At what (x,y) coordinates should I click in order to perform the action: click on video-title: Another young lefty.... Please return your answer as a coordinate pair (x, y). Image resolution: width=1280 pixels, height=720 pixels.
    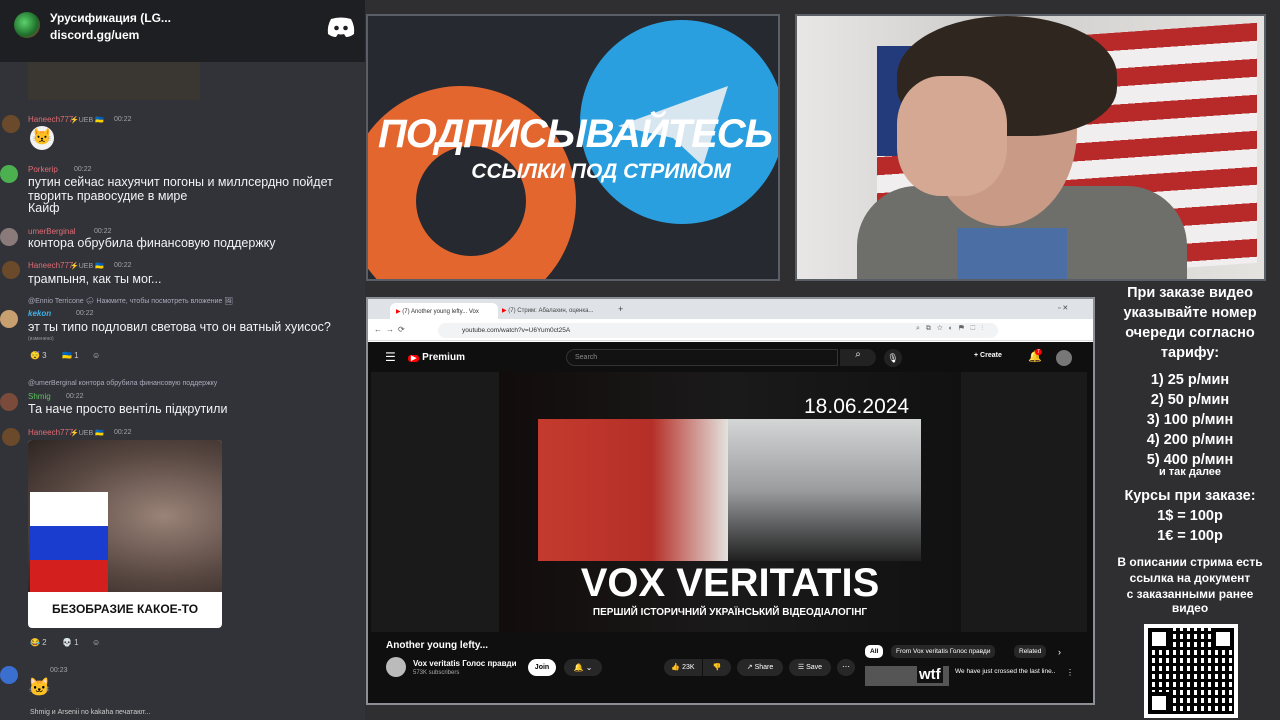
    Looking at the image, I should click on (437, 645).